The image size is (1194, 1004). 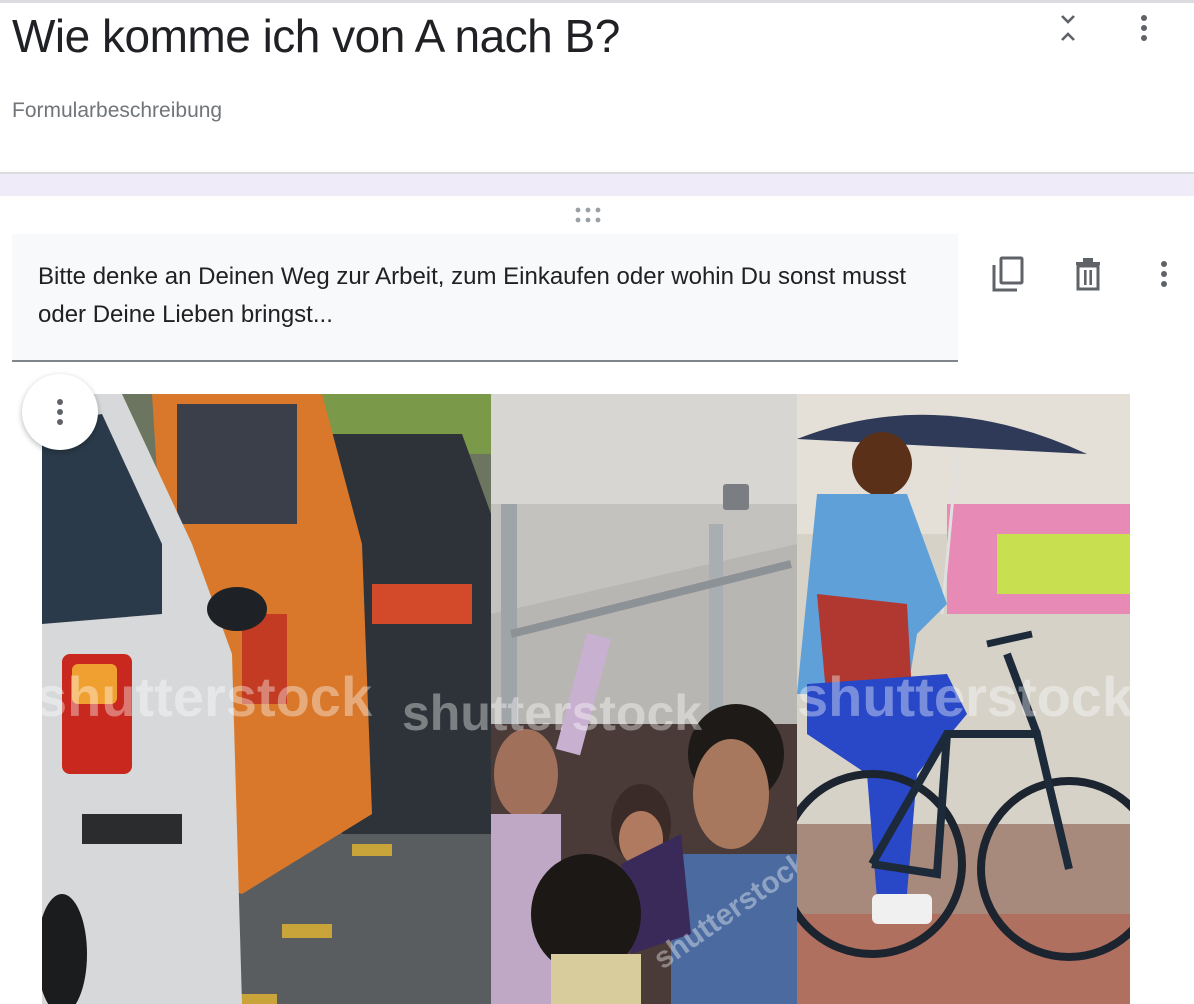 What do you see at coordinates (316, 36) in the screenshot?
I see `form-title: Wie komme ich von A nach B?` at bounding box center [316, 36].